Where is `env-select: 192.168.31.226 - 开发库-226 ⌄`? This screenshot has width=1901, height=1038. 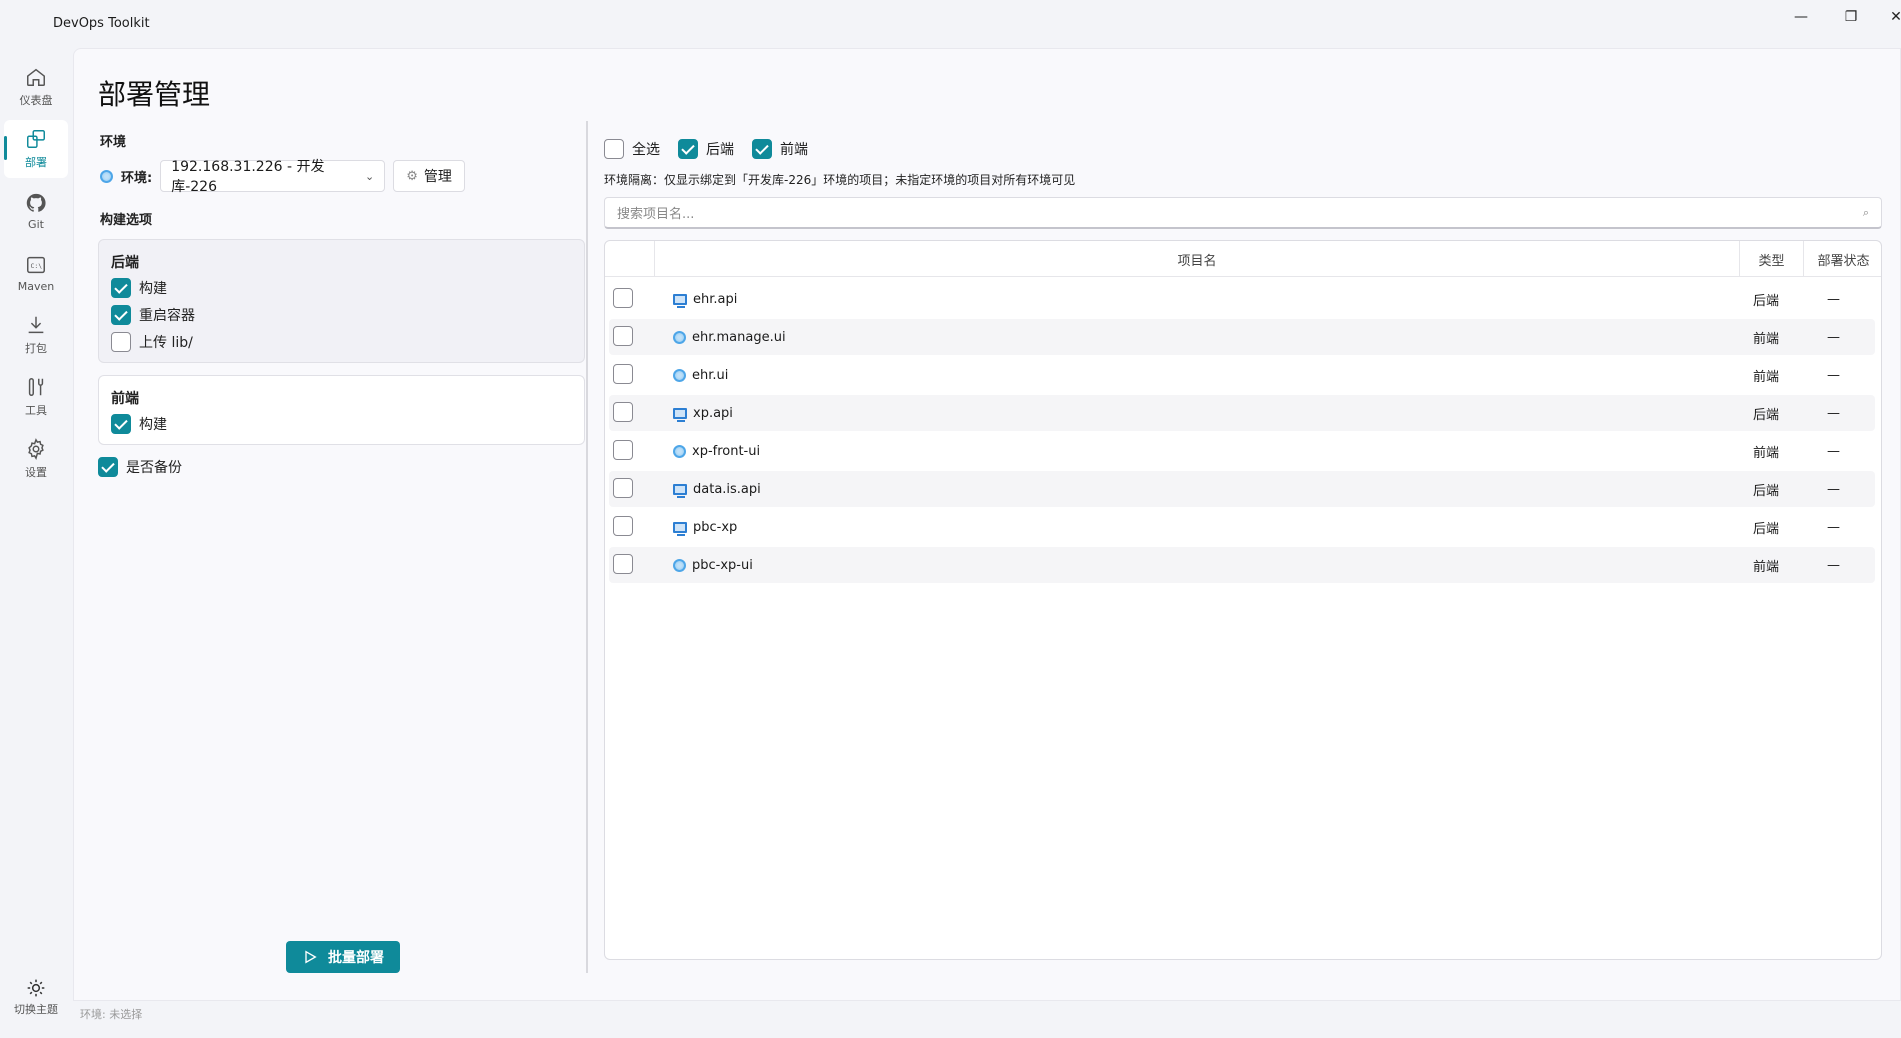
env-select: 192.168.31.226 - 开发库-226 ⌄ is located at coordinates (273, 177).